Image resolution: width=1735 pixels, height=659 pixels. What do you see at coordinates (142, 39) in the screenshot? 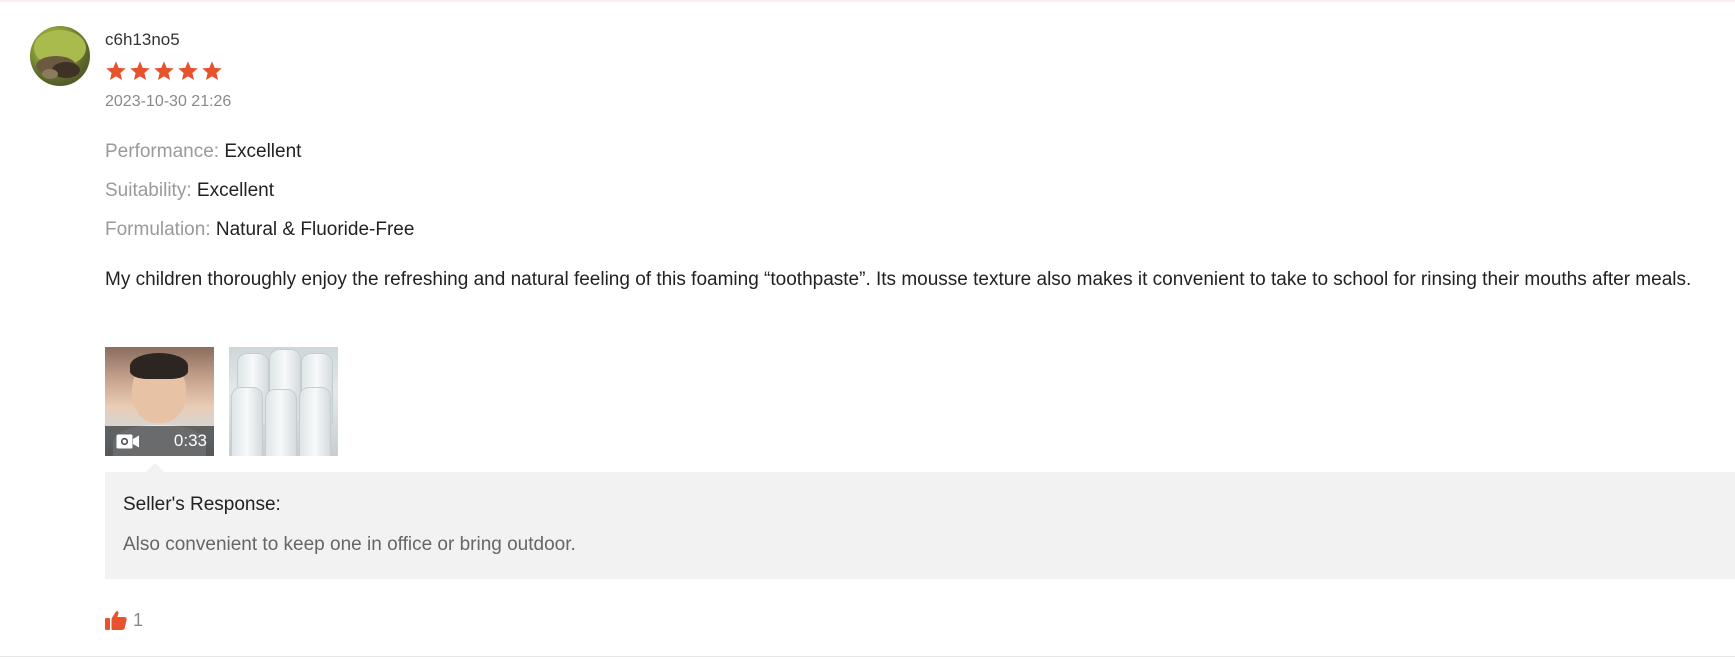
I see `reviewer-name: c6h13no5` at bounding box center [142, 39].